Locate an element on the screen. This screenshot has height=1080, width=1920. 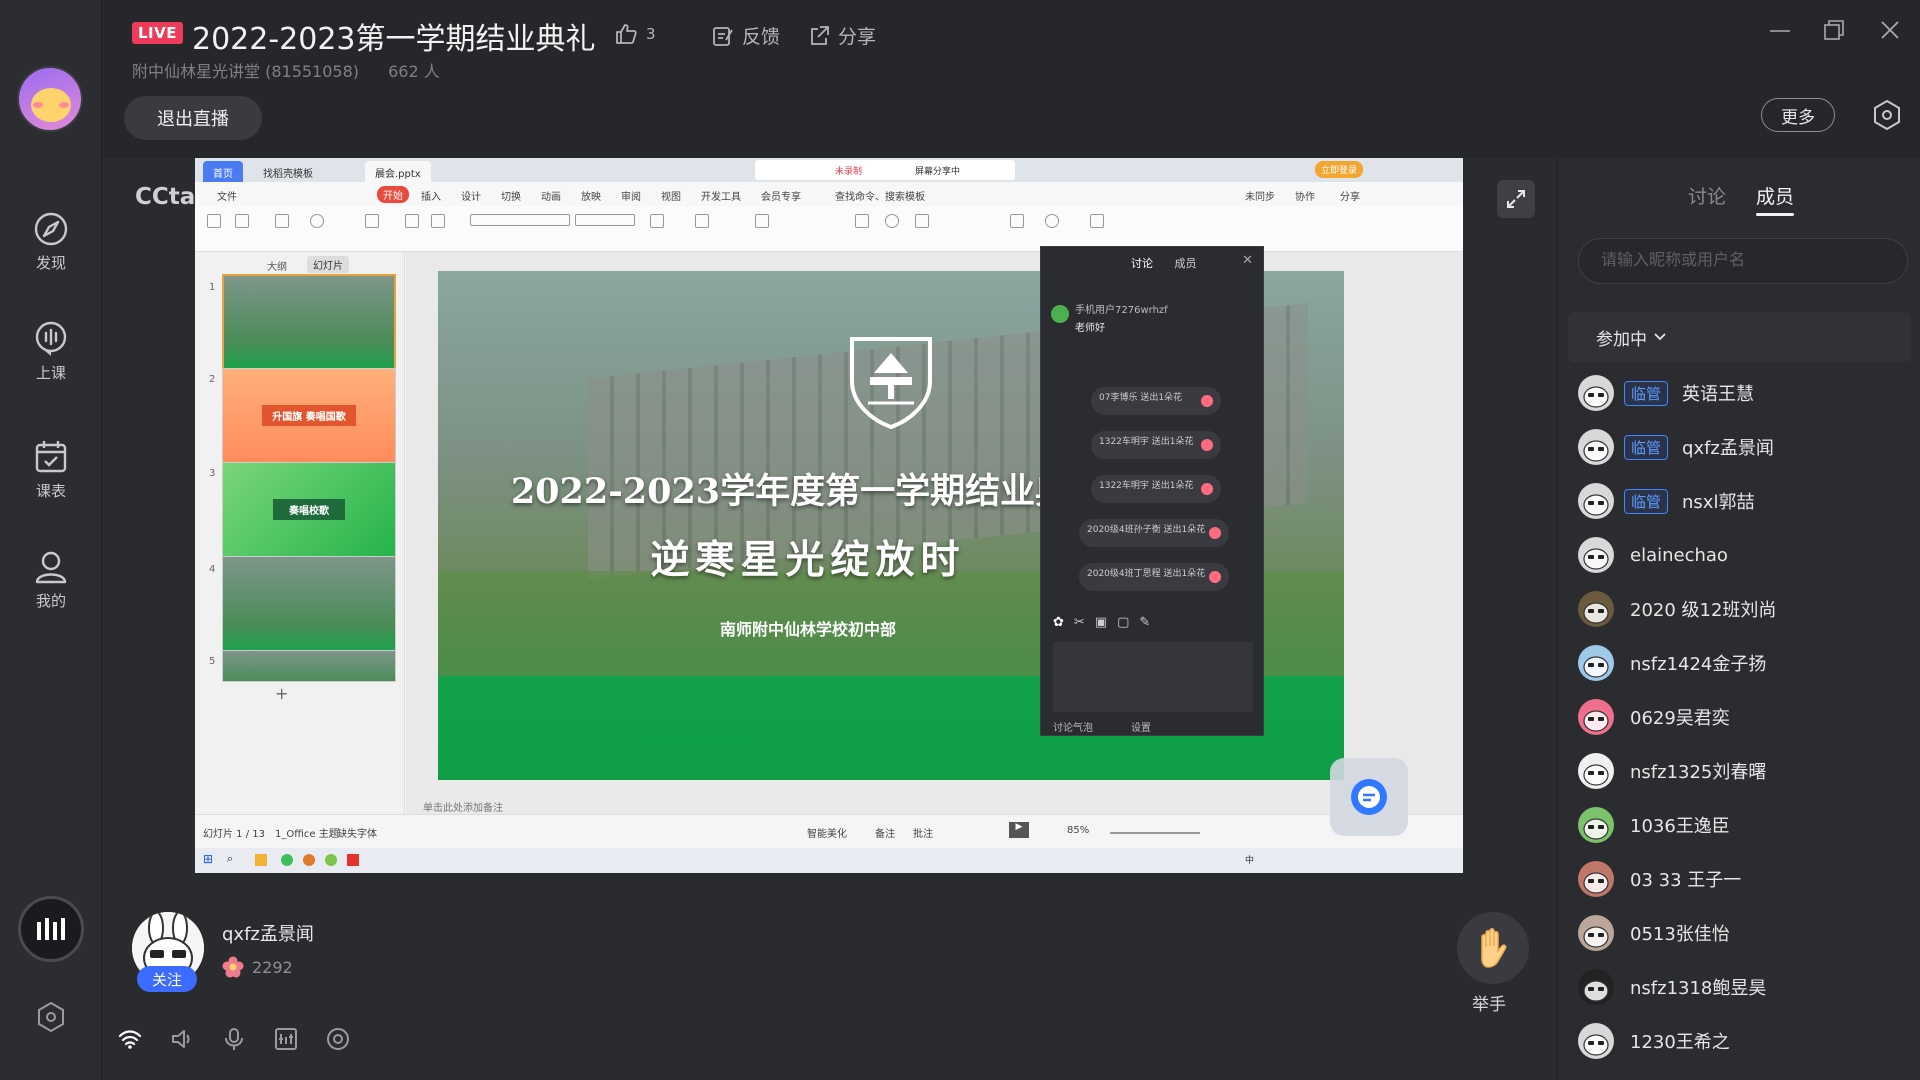
picture-icon is located at coordinates (922, 221).